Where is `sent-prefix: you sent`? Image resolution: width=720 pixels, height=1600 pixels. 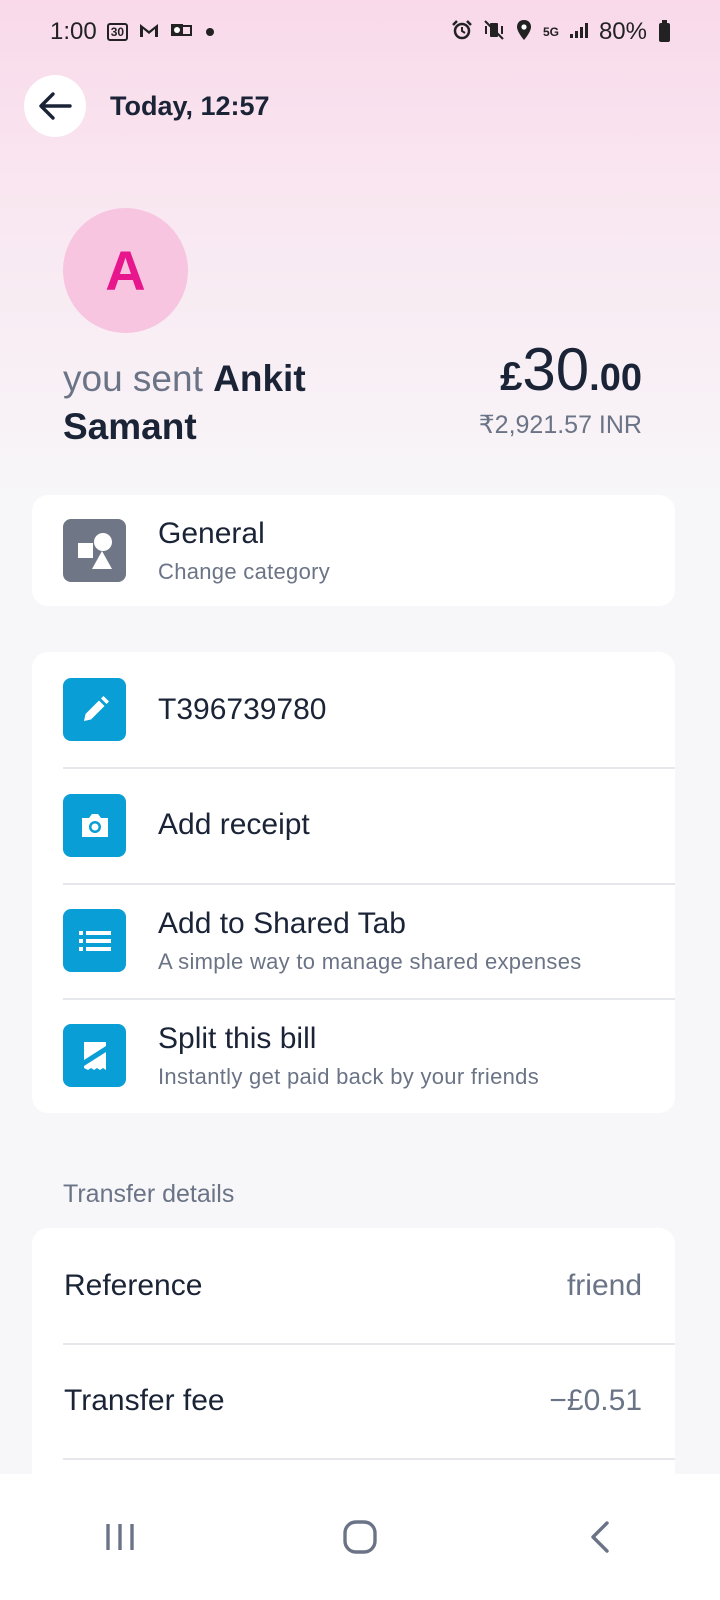
sent-prefix: you sent is located at coordinates (138, 378).